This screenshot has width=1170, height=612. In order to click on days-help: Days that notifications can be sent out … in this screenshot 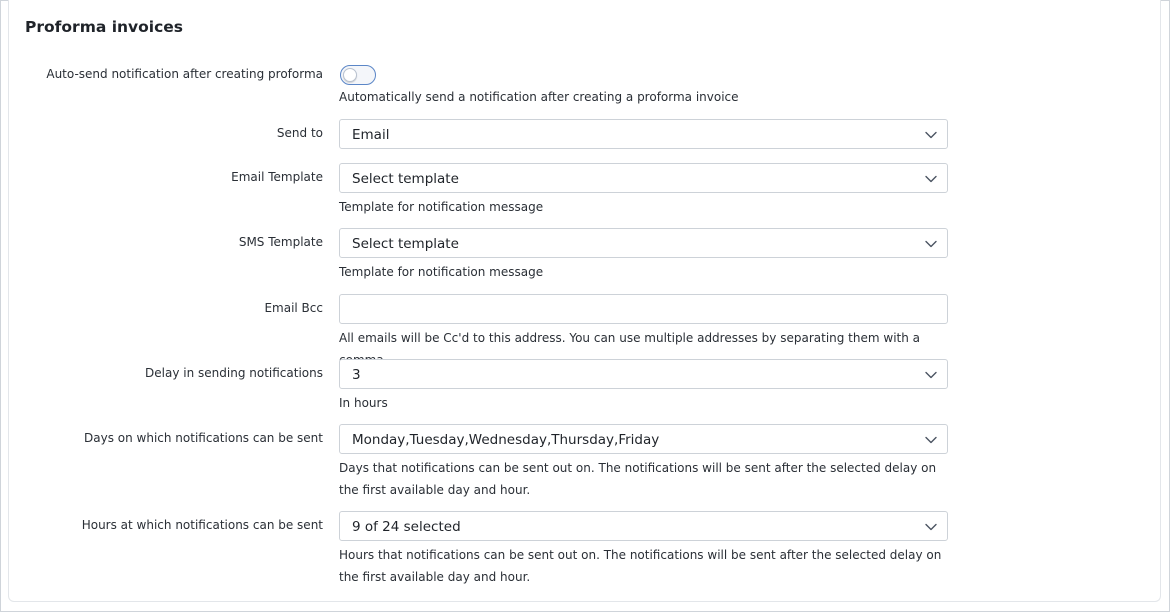, I will do `click(638, 479)`.